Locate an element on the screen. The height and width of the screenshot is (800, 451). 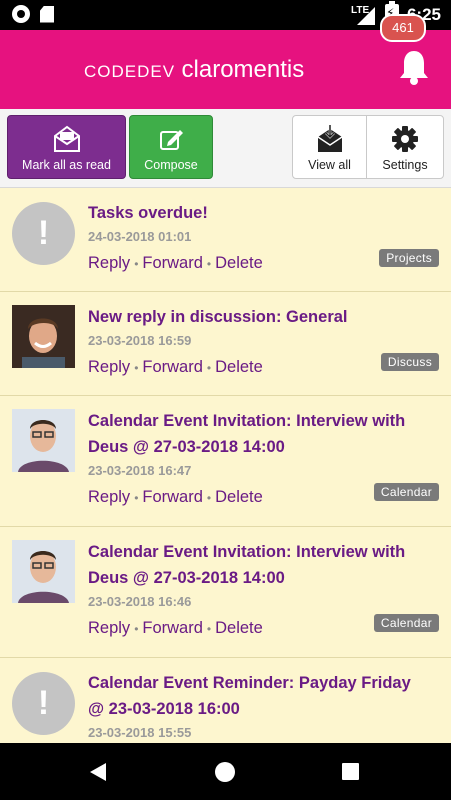
sync-icon is located at coordinates (21, 14).